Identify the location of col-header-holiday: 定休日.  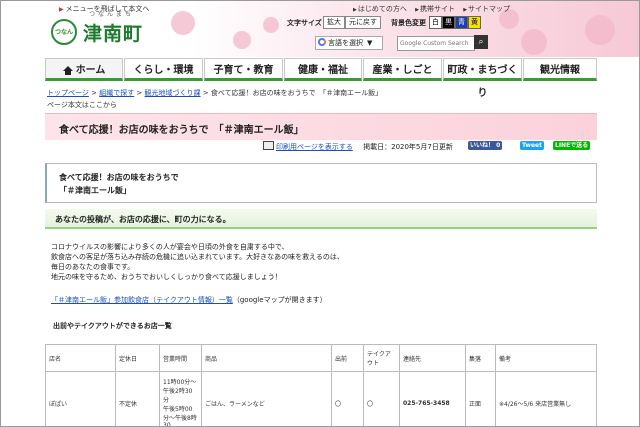
(137, 358).